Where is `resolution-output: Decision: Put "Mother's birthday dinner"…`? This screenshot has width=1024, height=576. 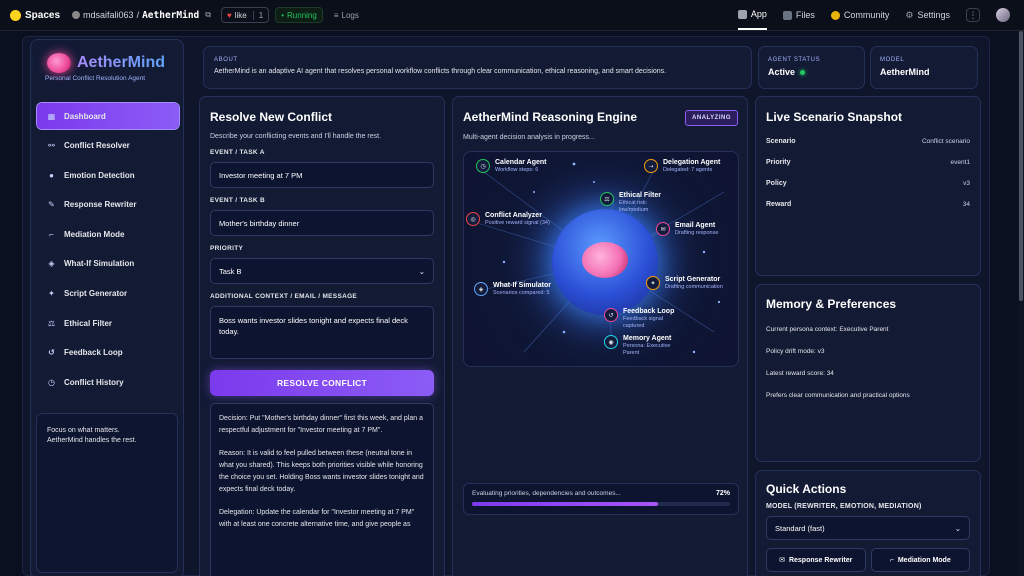
resolution-output: Decision: Put "Mother's birthday dinner"… is located at coordinates (322, 489).